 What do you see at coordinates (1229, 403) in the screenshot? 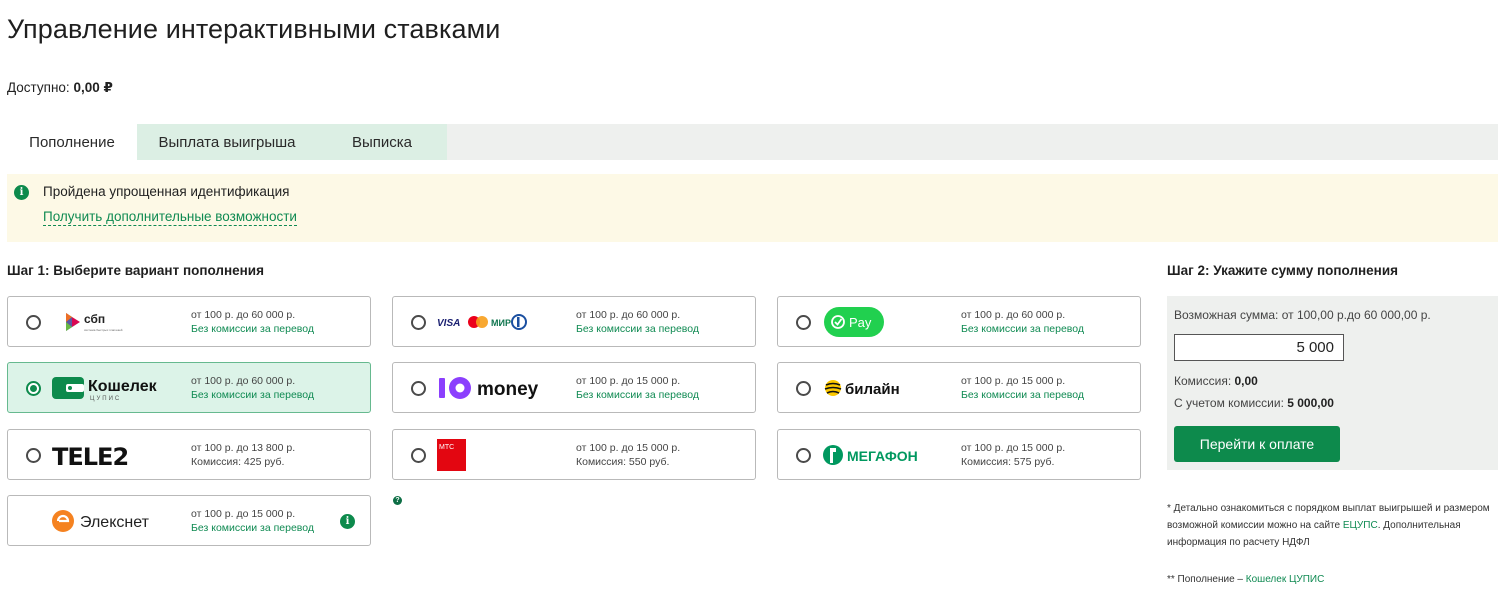
I see `total-label: С учетом комиссии:` at bounding box center [1229, 403].